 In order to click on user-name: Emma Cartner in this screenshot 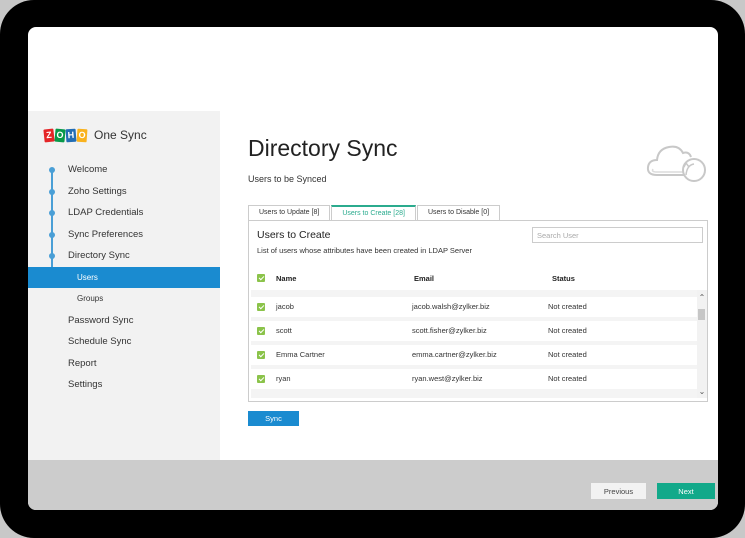, I will do `click(300, 354)`.